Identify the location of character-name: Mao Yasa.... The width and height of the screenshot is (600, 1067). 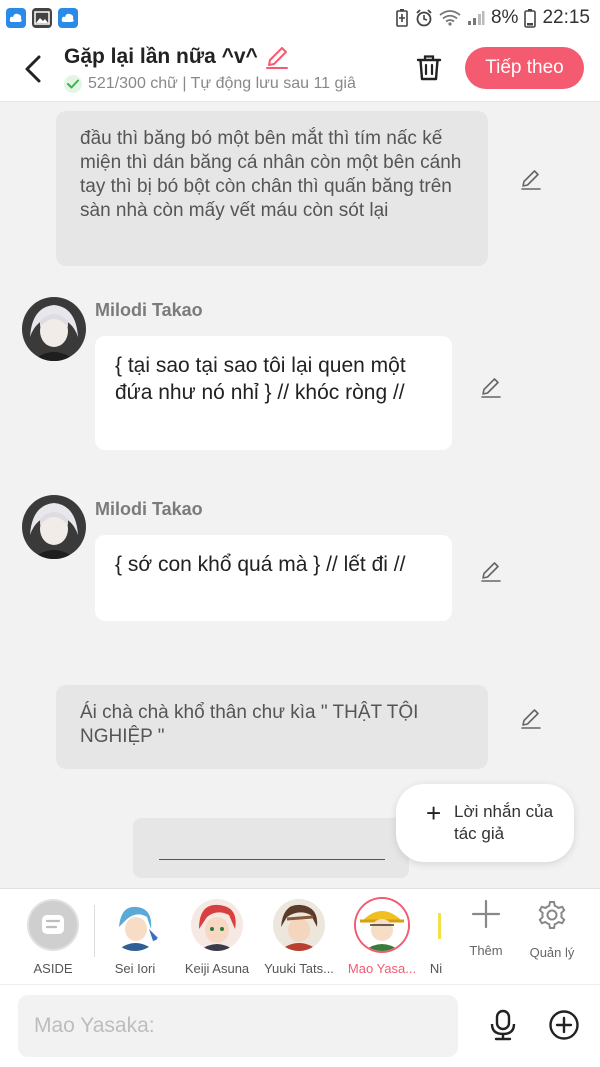
(382, 968).